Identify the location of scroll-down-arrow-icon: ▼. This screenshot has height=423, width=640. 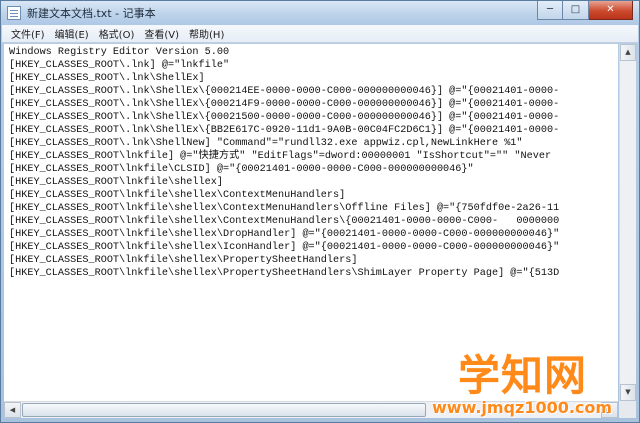
(628, 392).